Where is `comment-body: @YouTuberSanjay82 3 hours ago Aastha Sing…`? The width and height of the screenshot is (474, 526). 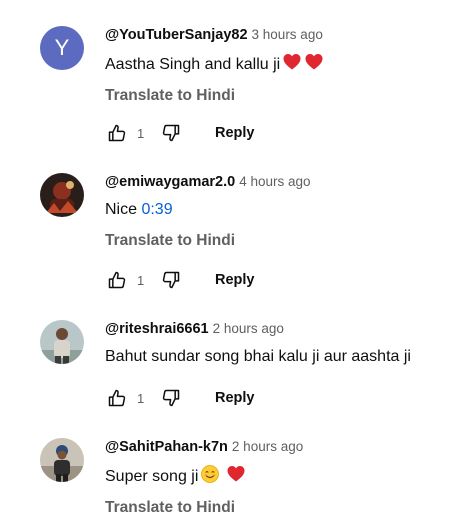 comment-body: @YouTuberSanjay82 3 hours ago Aastha Sing… is located at coordinates (284, 66).